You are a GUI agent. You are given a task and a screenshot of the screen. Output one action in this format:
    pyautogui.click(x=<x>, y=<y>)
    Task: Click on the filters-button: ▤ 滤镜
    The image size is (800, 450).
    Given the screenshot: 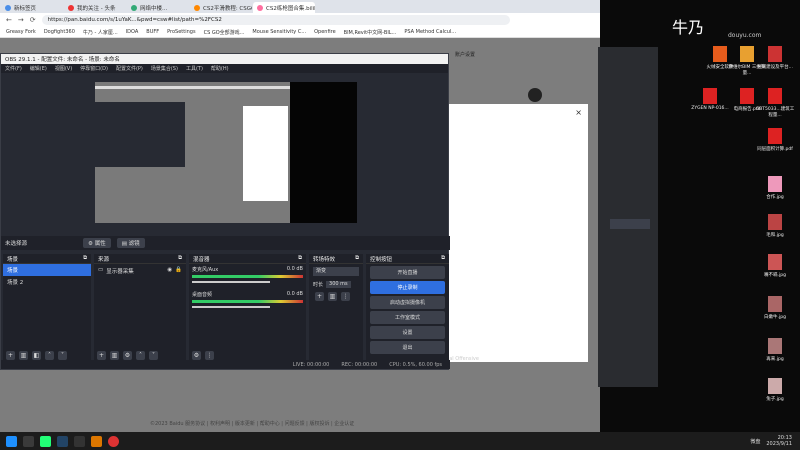 What is the action you would take?
    pyautogui.click(x=130, y=243)
    